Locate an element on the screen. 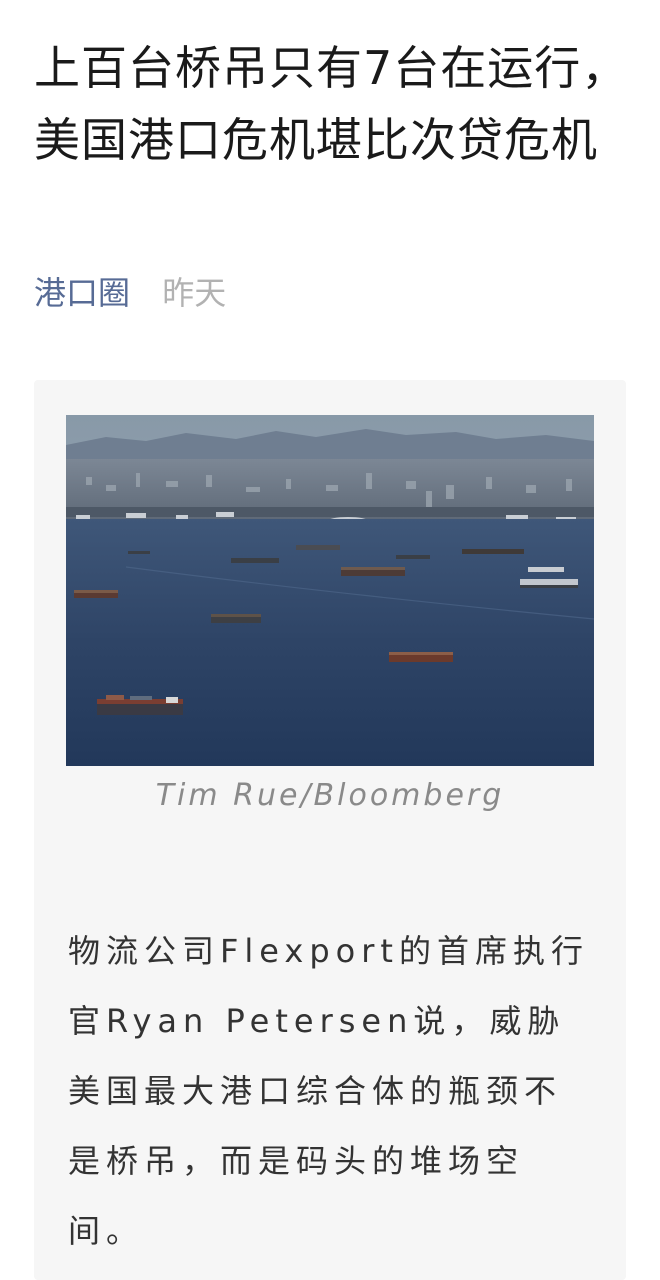 This screenshot has height=1280, width=660. image-caption: Tim Rue/Bloomberg is located at coordinates (330, 795).